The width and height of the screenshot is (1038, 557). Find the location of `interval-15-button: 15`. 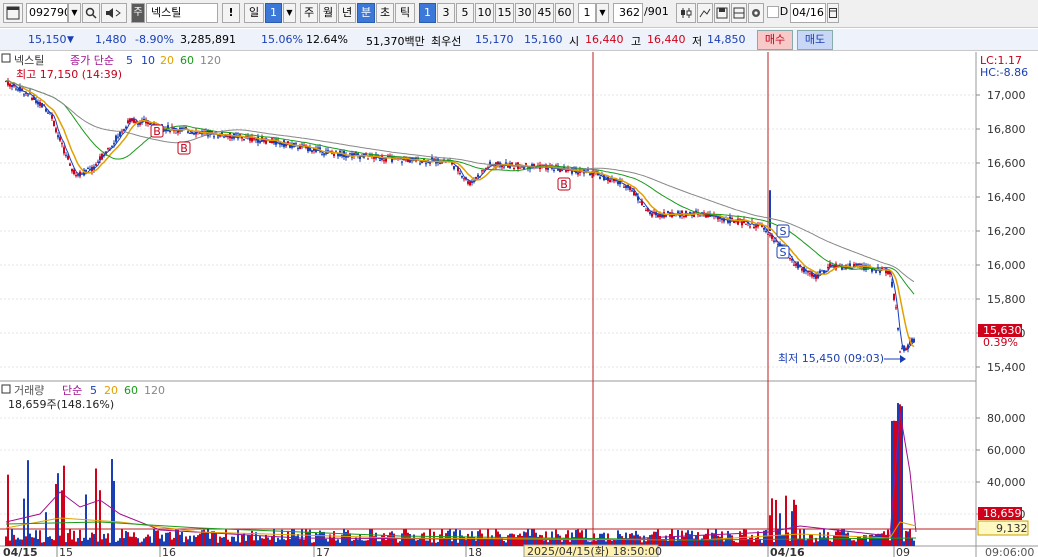

interval-15-button: 15 is located at coordinates (504, 13).